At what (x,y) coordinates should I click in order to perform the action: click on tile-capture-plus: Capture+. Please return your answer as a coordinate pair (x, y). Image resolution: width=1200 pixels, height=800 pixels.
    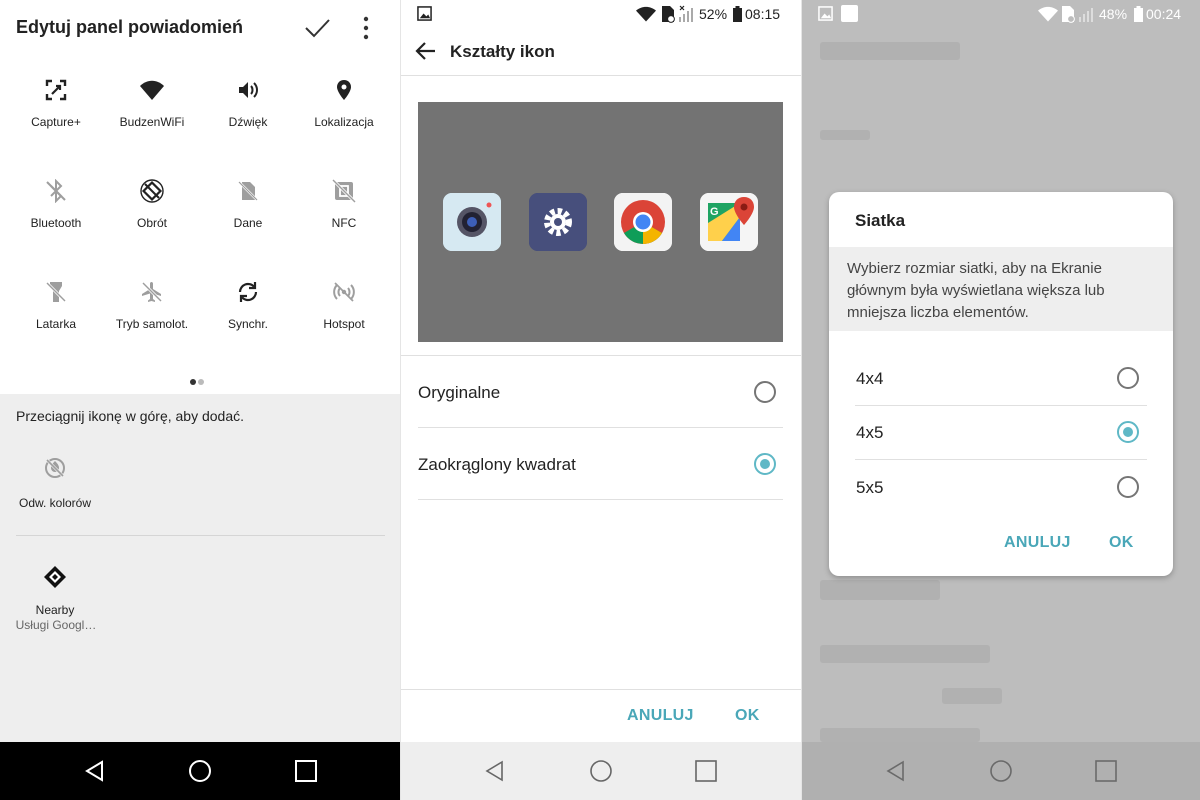
    Looking at the image, I should click on (56, 118).